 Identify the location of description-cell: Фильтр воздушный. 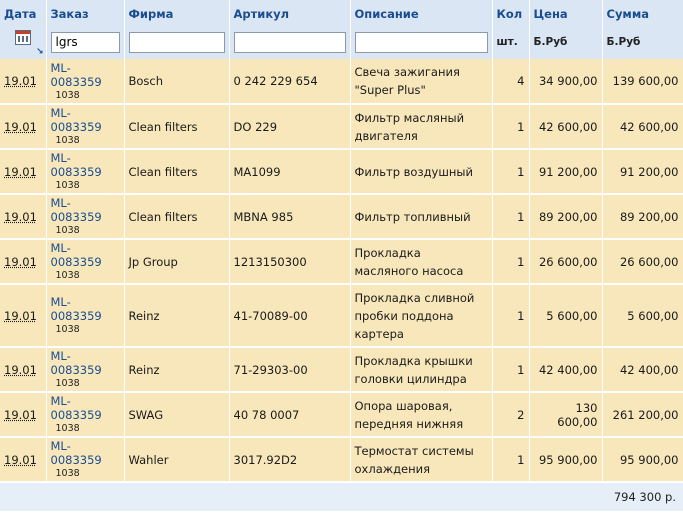
(421, 172).